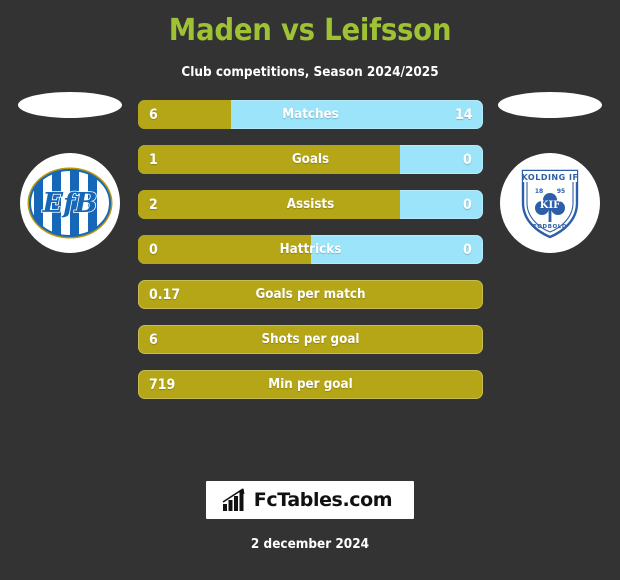 The height and width of the screenshot is (580, 620). I want to click on svg-text: EfB, so click(69, 203).